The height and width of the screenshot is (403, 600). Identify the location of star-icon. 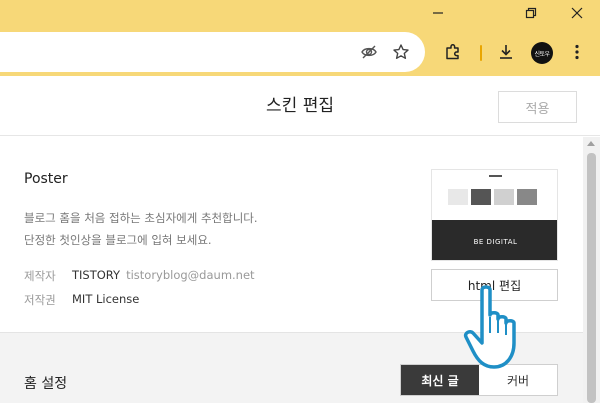
(401, 52).